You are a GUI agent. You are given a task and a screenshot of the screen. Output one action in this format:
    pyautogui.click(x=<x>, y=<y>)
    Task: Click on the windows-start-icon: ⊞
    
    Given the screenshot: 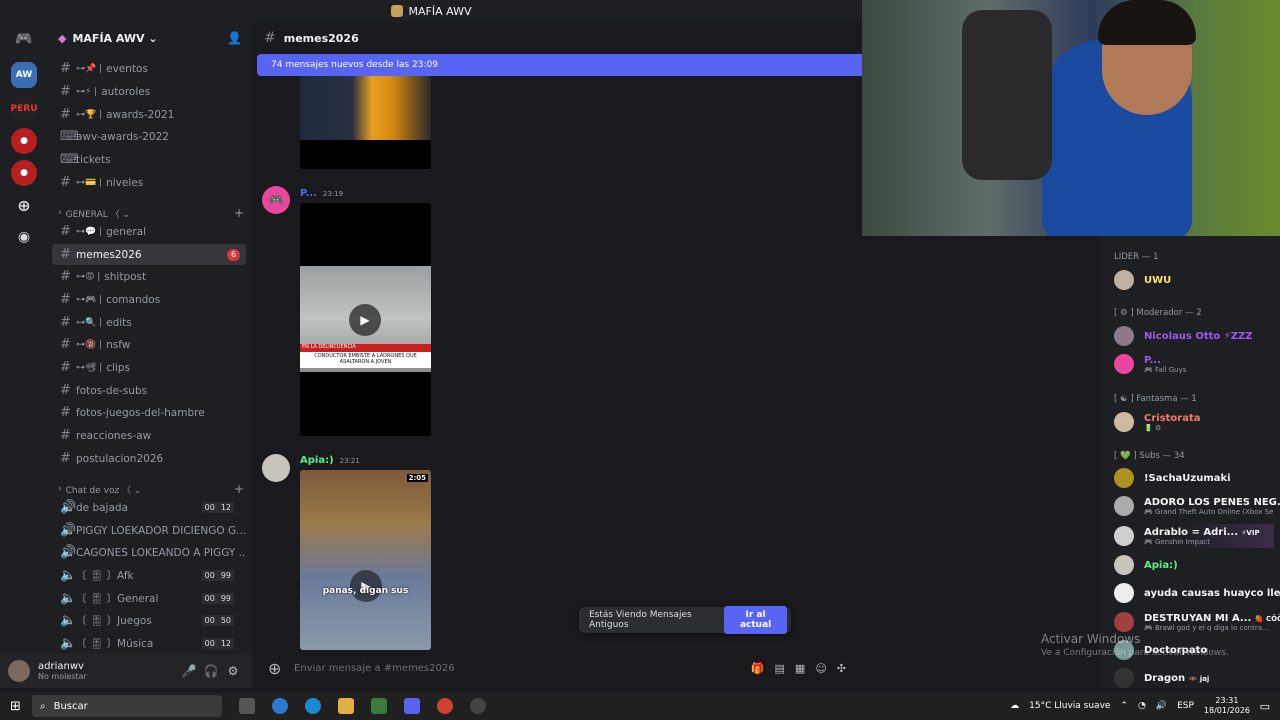 What is the action you would take?
    pyautogui.click(x=15, y=706)
    